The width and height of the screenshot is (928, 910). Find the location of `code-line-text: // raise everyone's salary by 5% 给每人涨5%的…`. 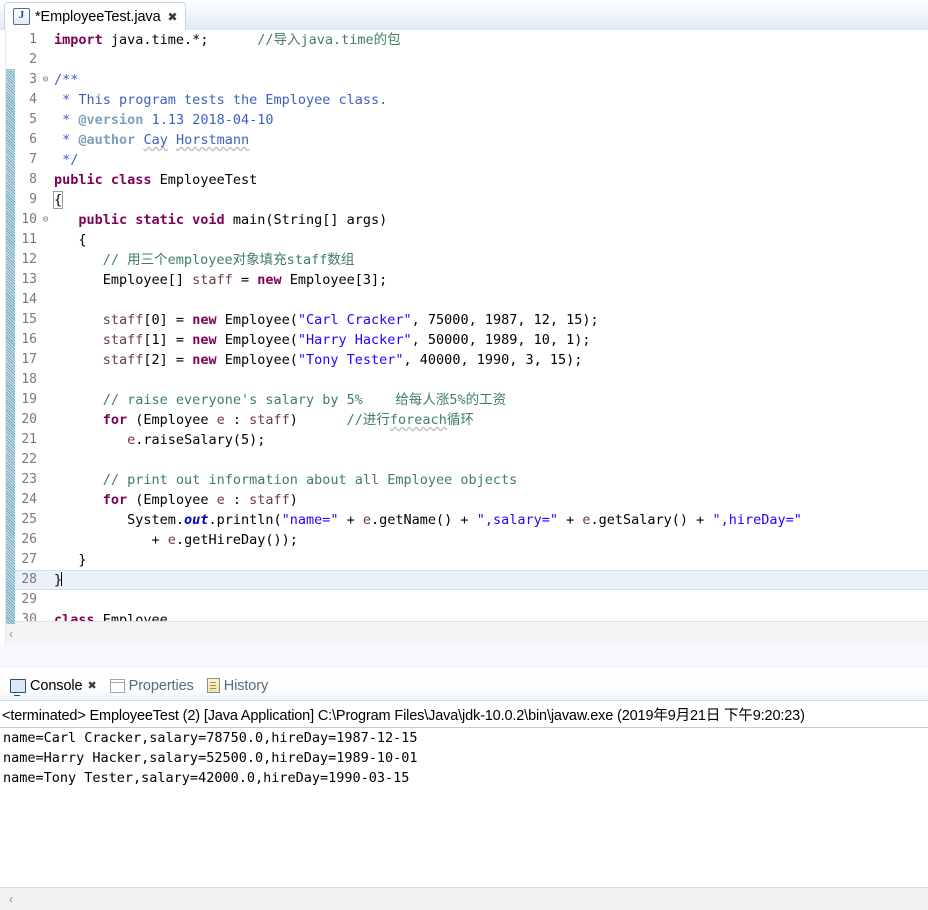

code-line-text: // raise everyone's salary by 5% 给每人涨5%的… is located at coordinates (304, 400).